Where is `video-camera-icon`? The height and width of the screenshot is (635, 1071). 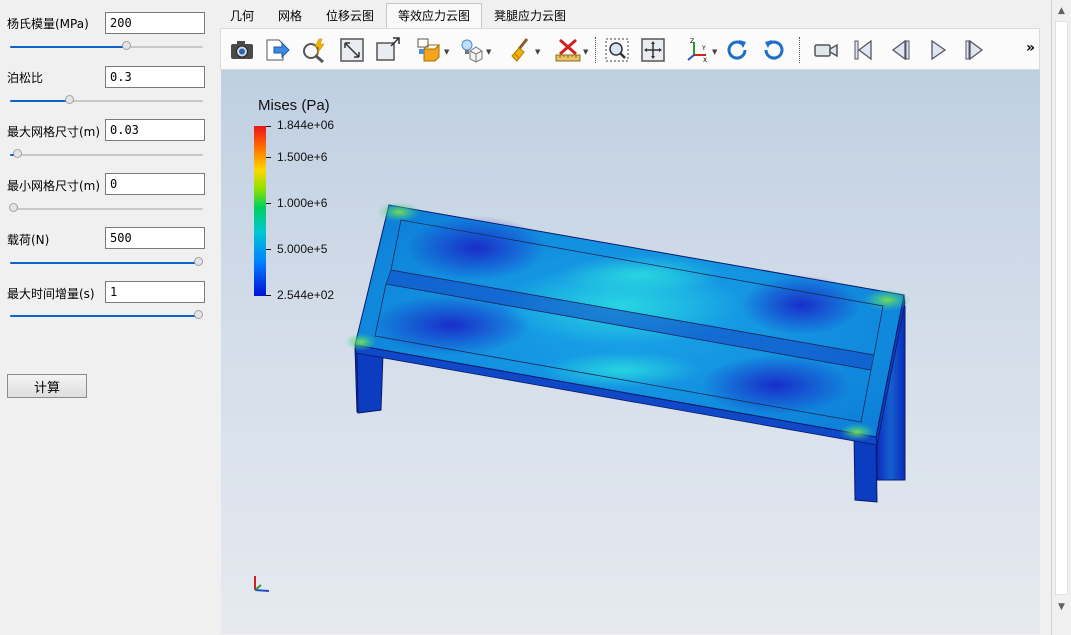 video-camera-icon is located at coordinates (826, 50).